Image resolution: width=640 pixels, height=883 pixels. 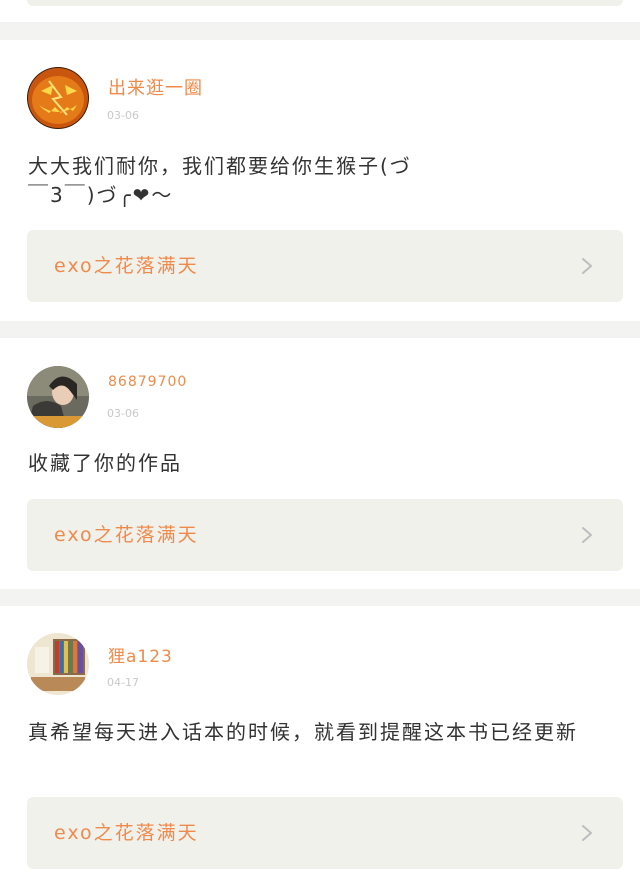 I want to click on username: 狸a123, so click(x=140, y=654).